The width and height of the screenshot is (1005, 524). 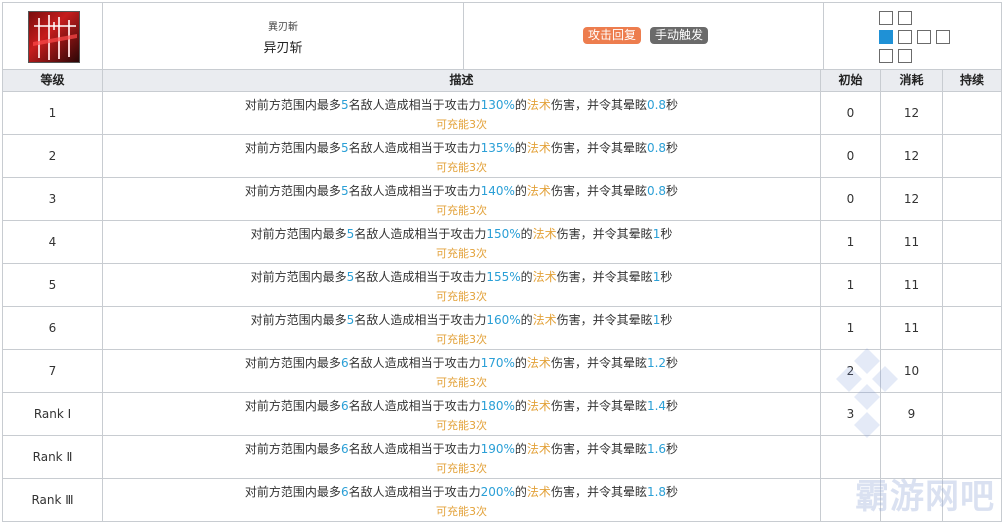 I want to click on range-tile-self, so click(x=886, y=37).